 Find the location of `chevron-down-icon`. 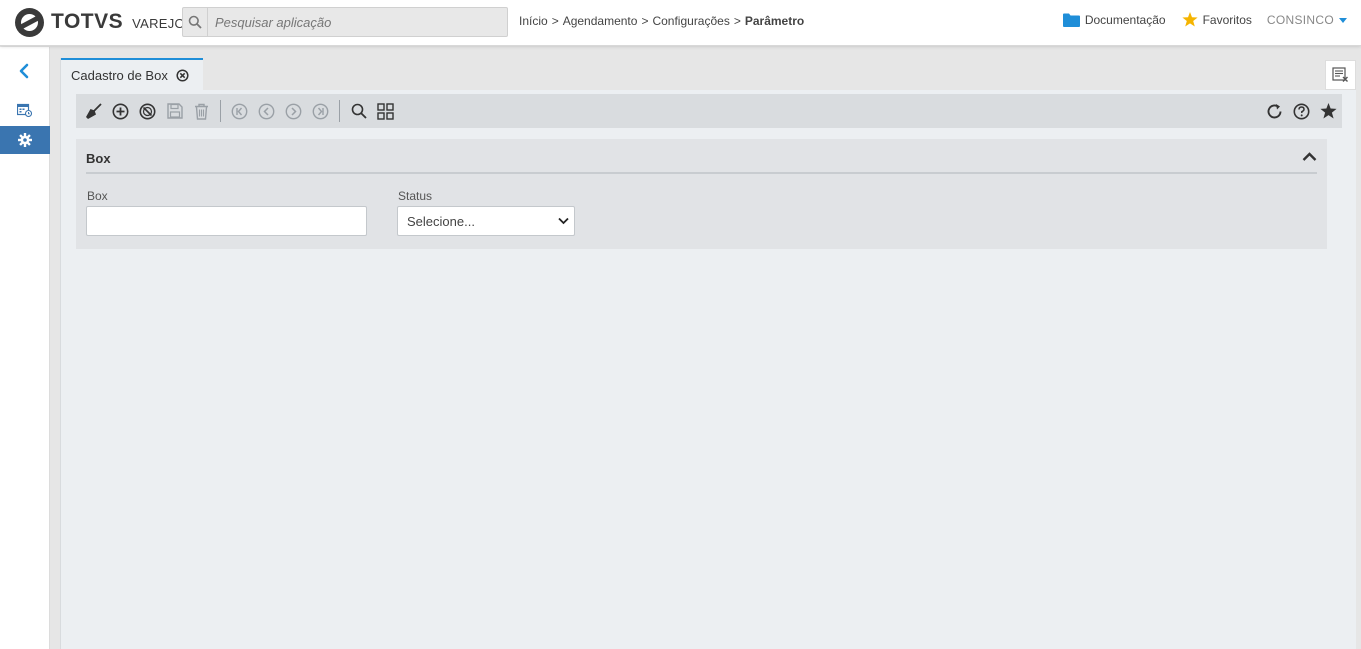

chevron-down-icon is located at coordinates (563, 221).